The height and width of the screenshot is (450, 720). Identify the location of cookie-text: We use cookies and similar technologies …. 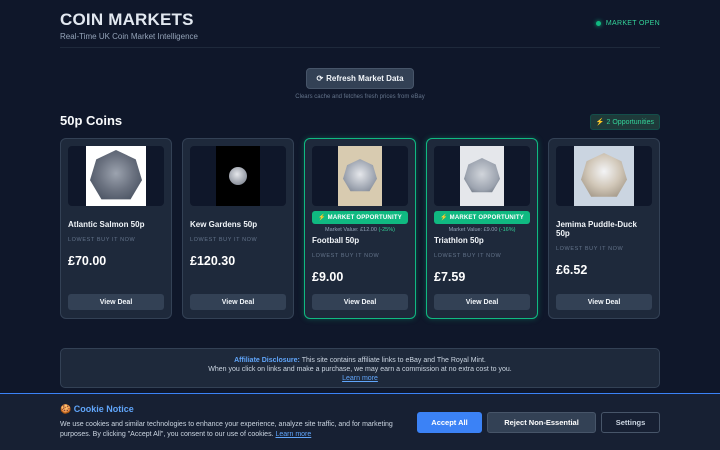
(232, 430).